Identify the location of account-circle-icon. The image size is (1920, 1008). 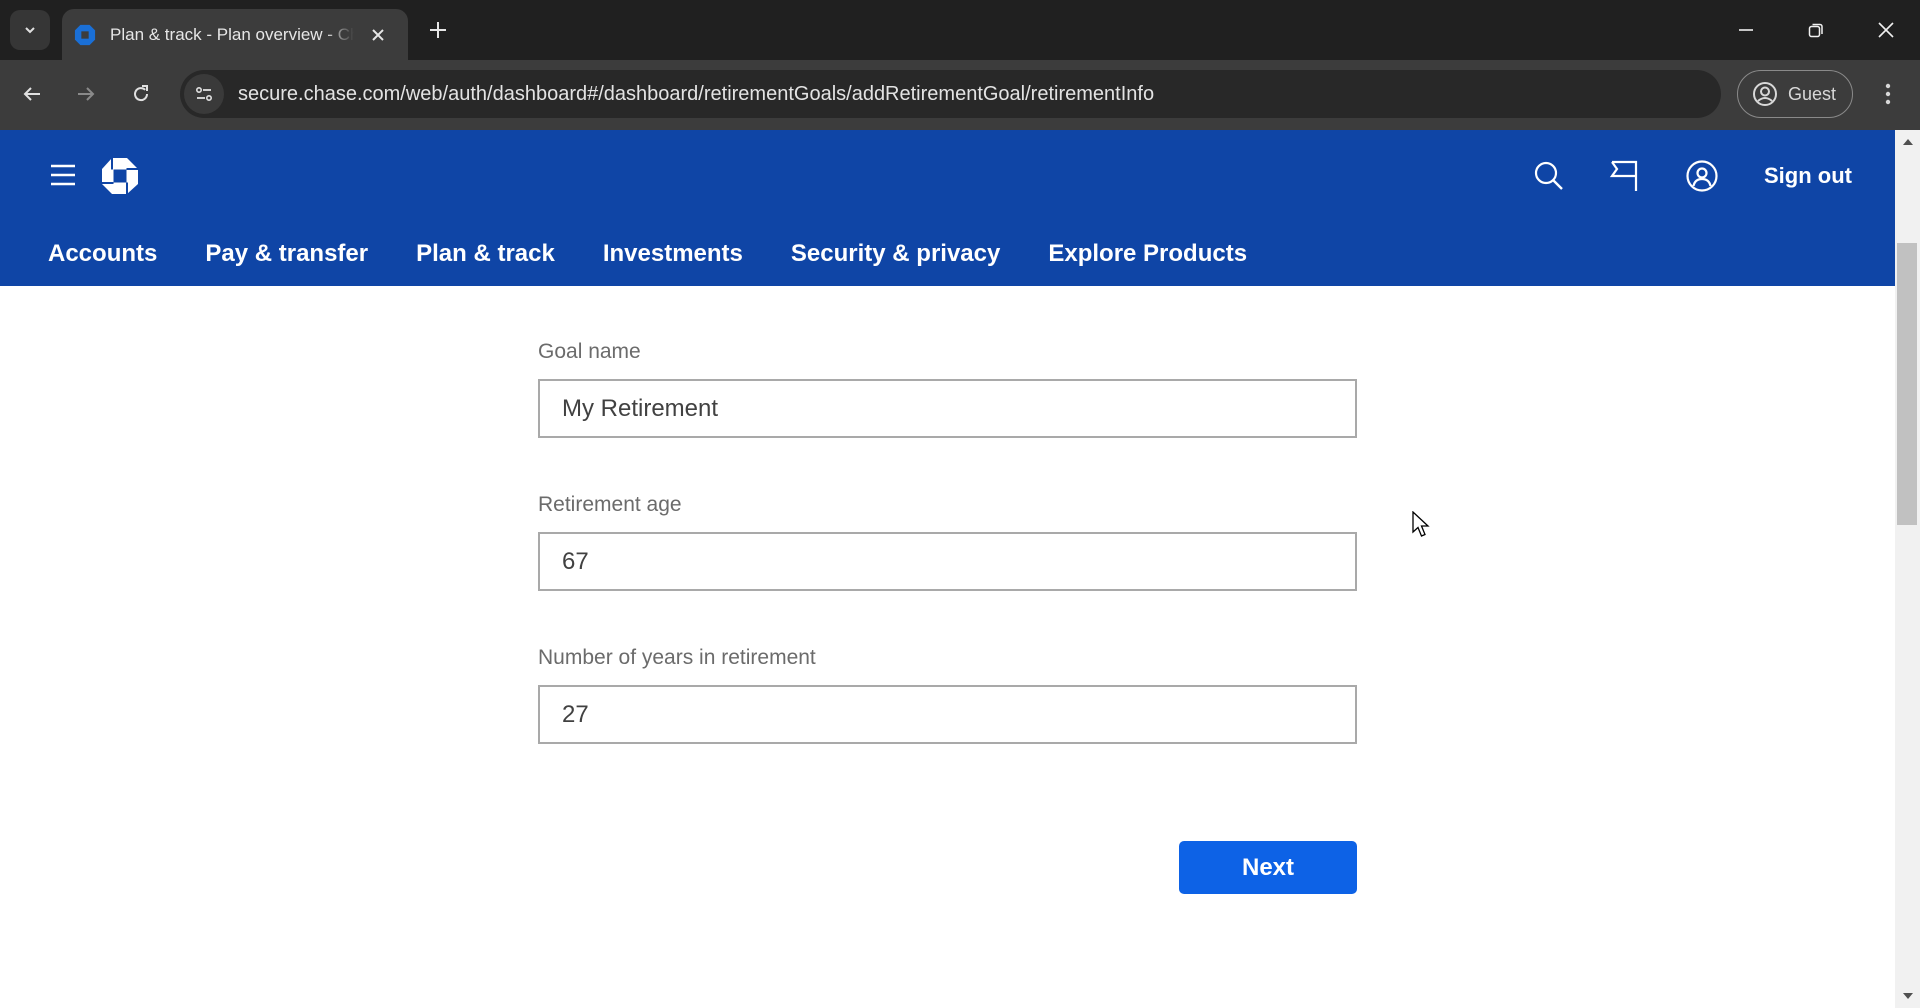
(1765, 94).